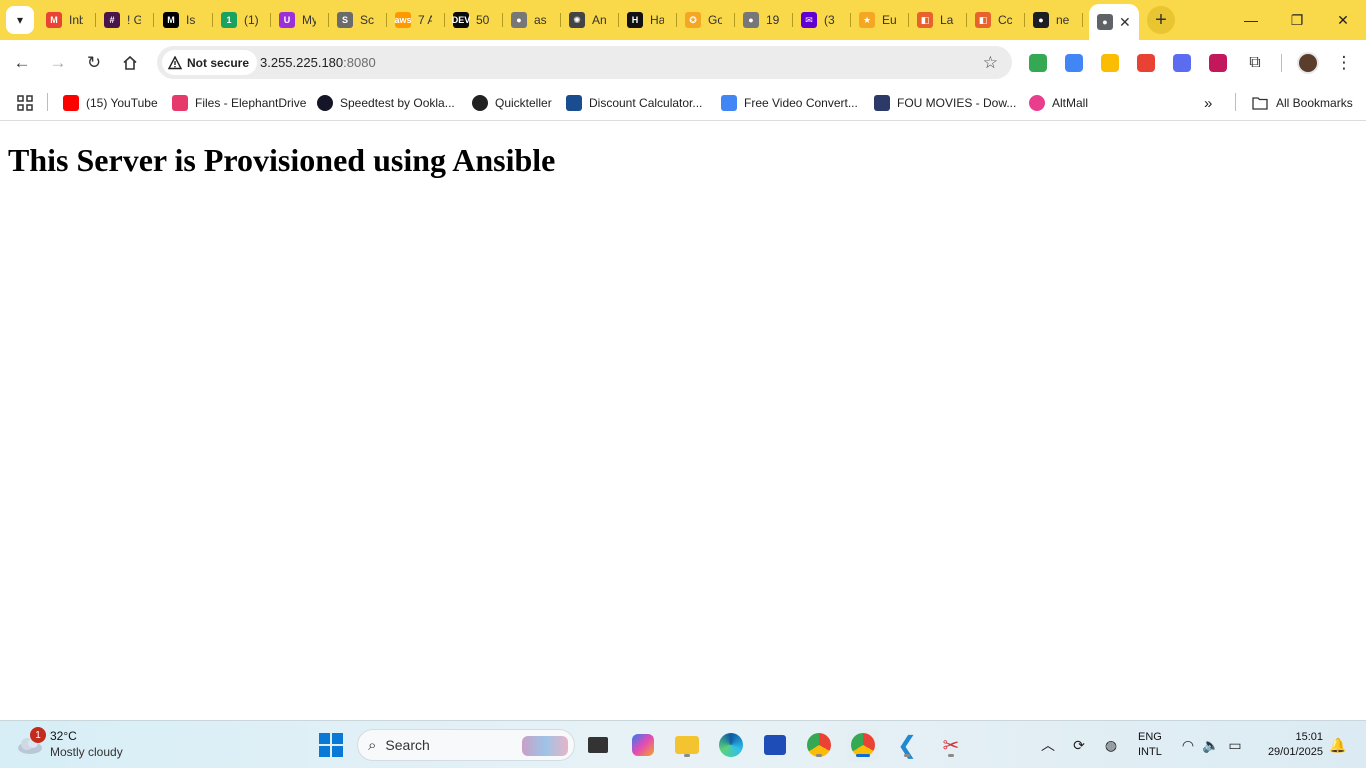 The image size is (1366, 768). I want to click on battery-icon: ▭, so click(1235, 744).